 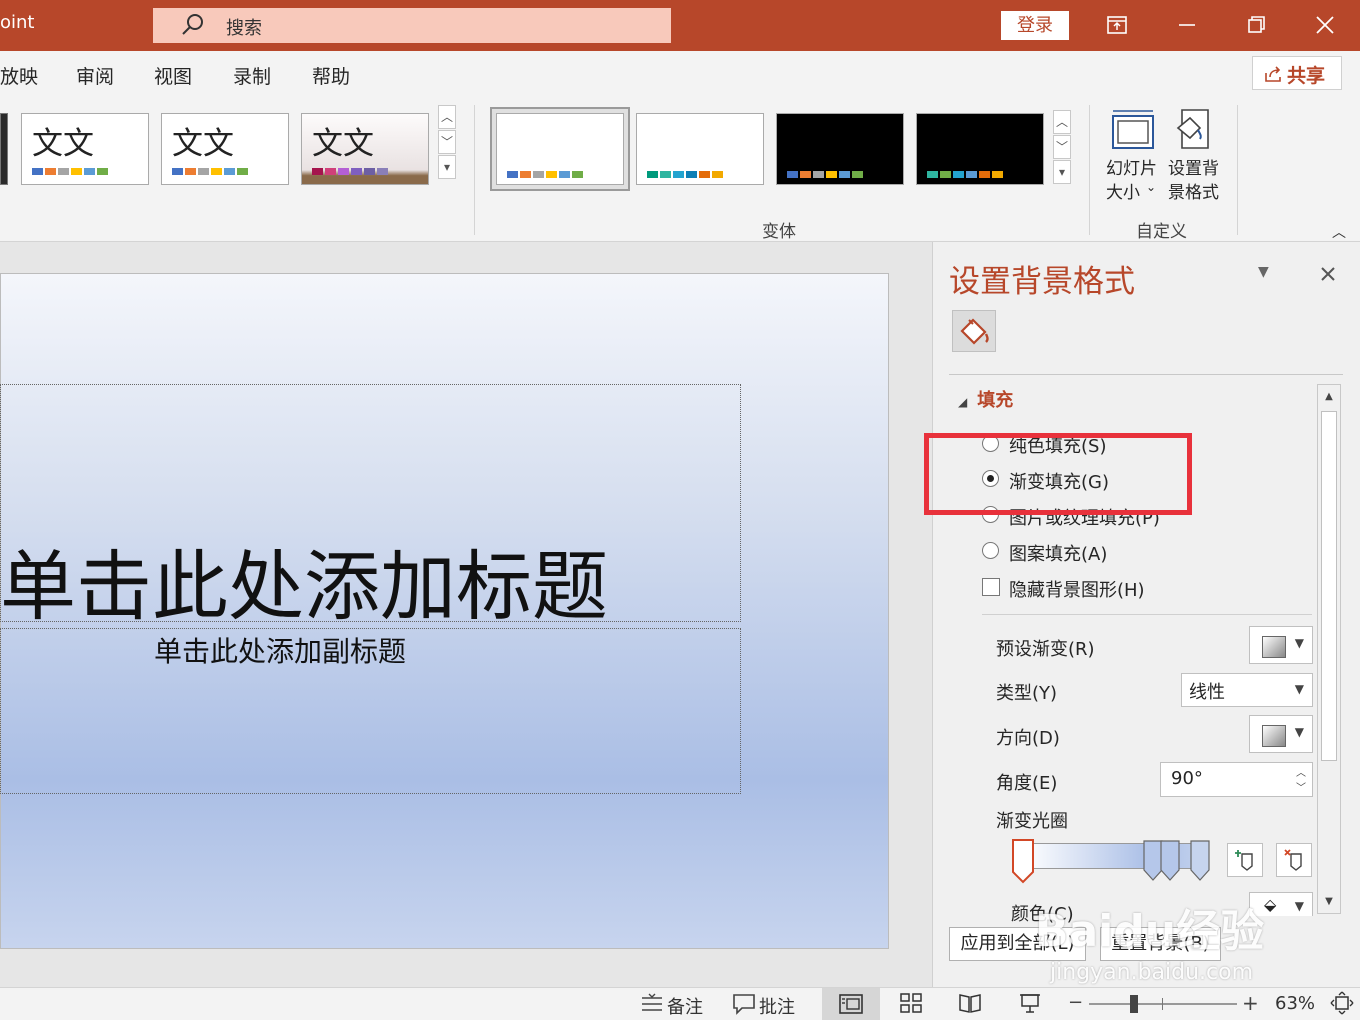 I want to click on comment-icon, so click(x=744, y=1004).